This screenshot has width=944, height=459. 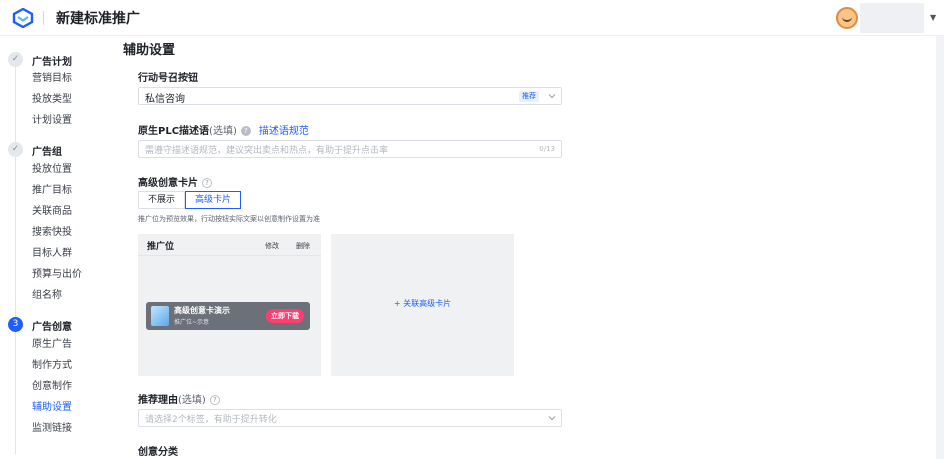 I want to click on avatar-face-icon, so click(x=847, y=19).